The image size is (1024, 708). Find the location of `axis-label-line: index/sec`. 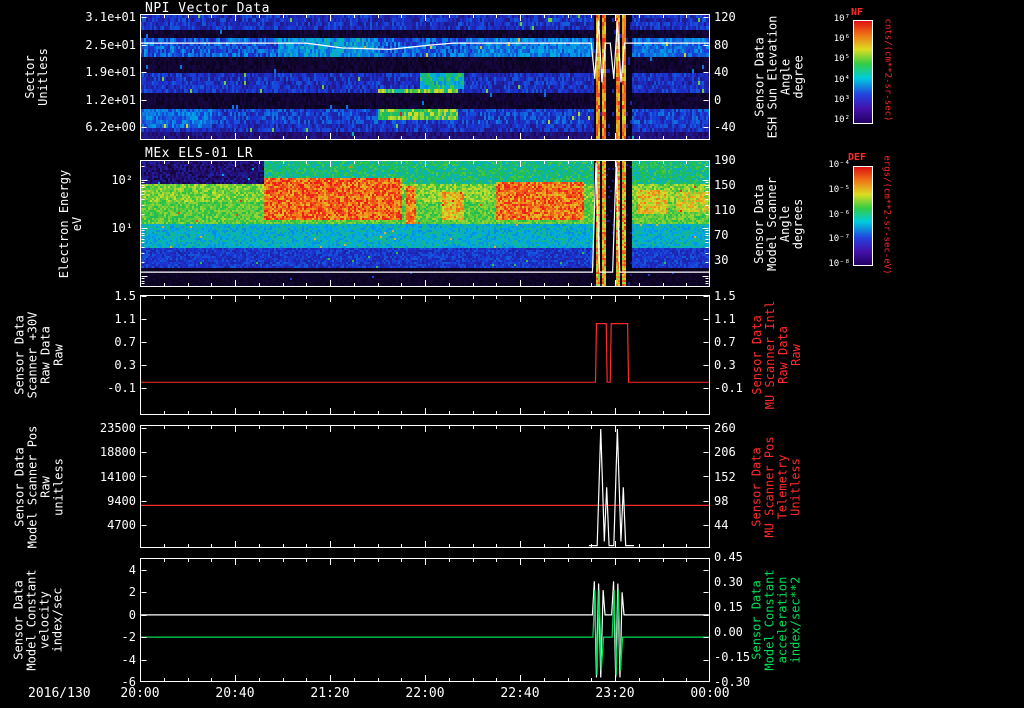

axis-label-line: index/sec is located at coordinates (58, 620).